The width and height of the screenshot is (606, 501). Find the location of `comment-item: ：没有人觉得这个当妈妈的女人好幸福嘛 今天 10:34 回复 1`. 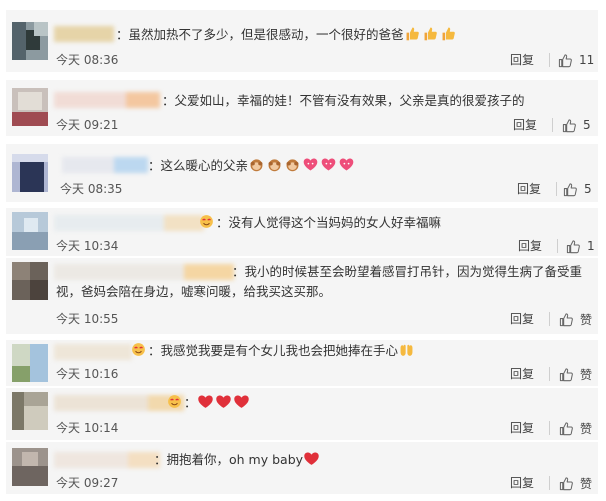

comment-item: ：没有人觉得这个当妈妈的女人好幸福嘛 今天 10:34 回复 1 is located at coordinates (302, 232).